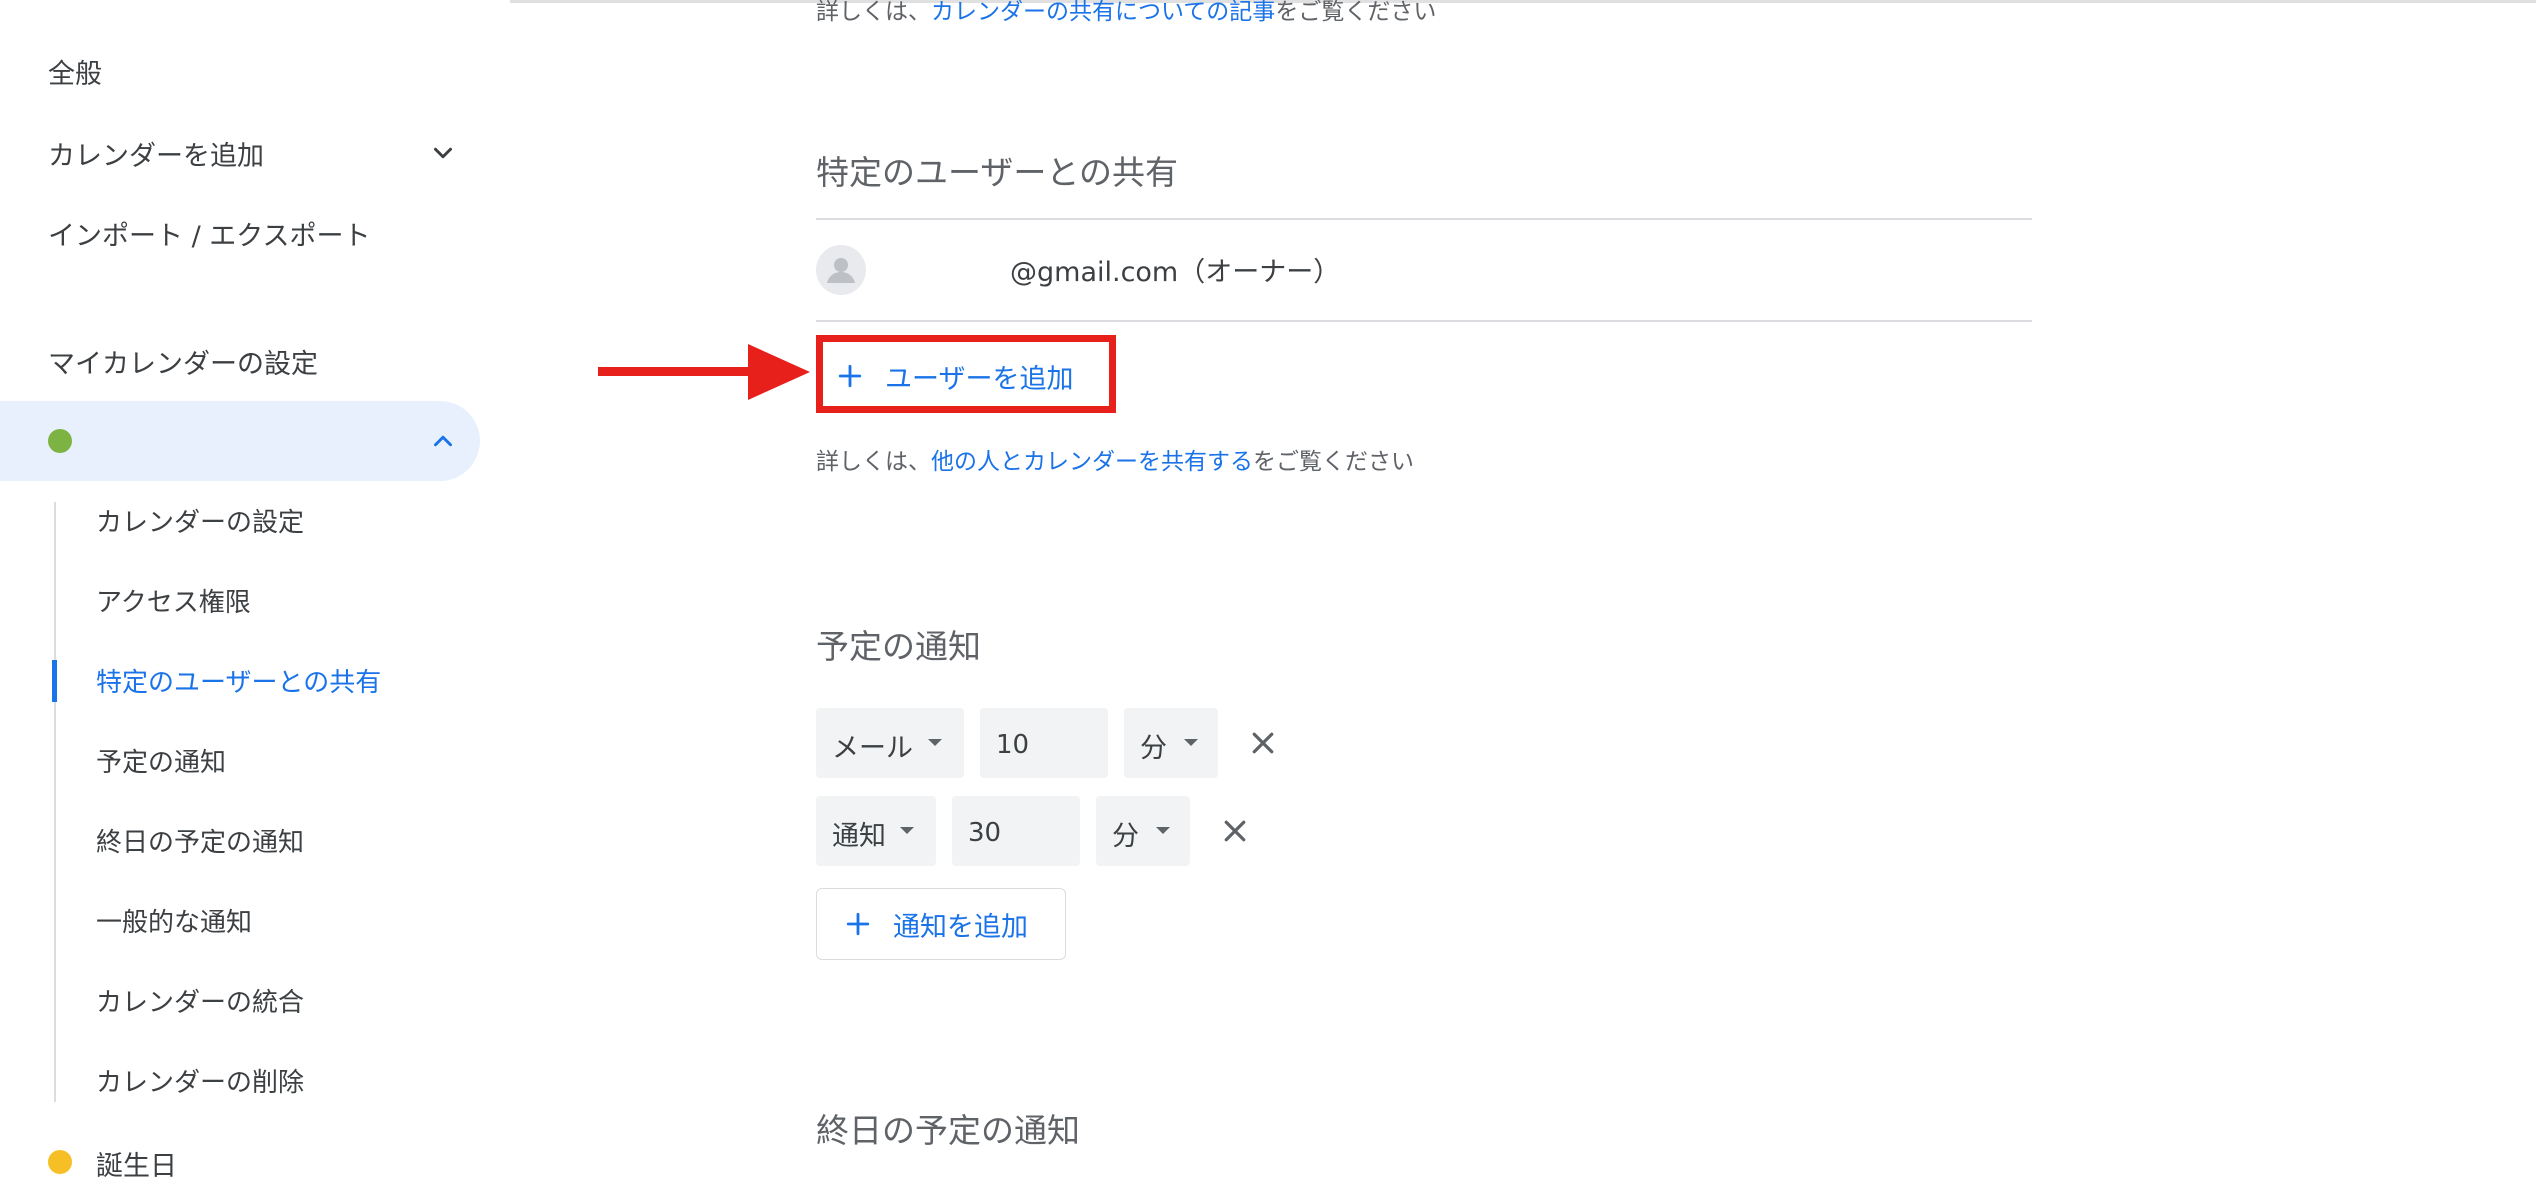 This screenshot has width=2536, height=1192. What do you see at coordinates (200, 1000) in the screenshot?
I see `sidebar-subitem-integrate-calendar: カレンダーの統合` at bounding box center [200, 1000].